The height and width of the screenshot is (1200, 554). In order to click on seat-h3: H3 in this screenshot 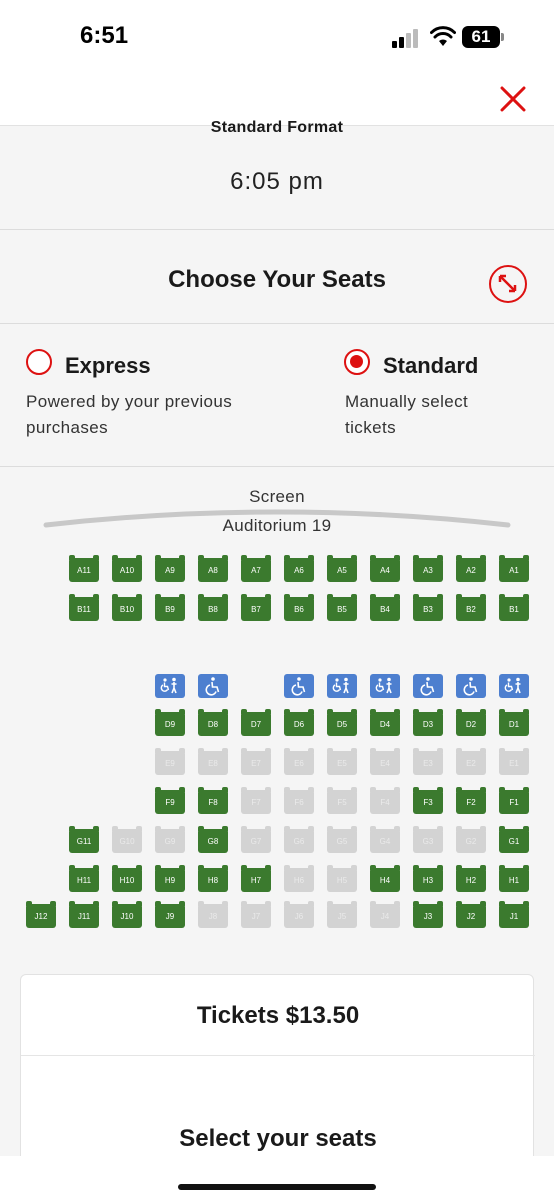, I will do `click(428, 878)`.